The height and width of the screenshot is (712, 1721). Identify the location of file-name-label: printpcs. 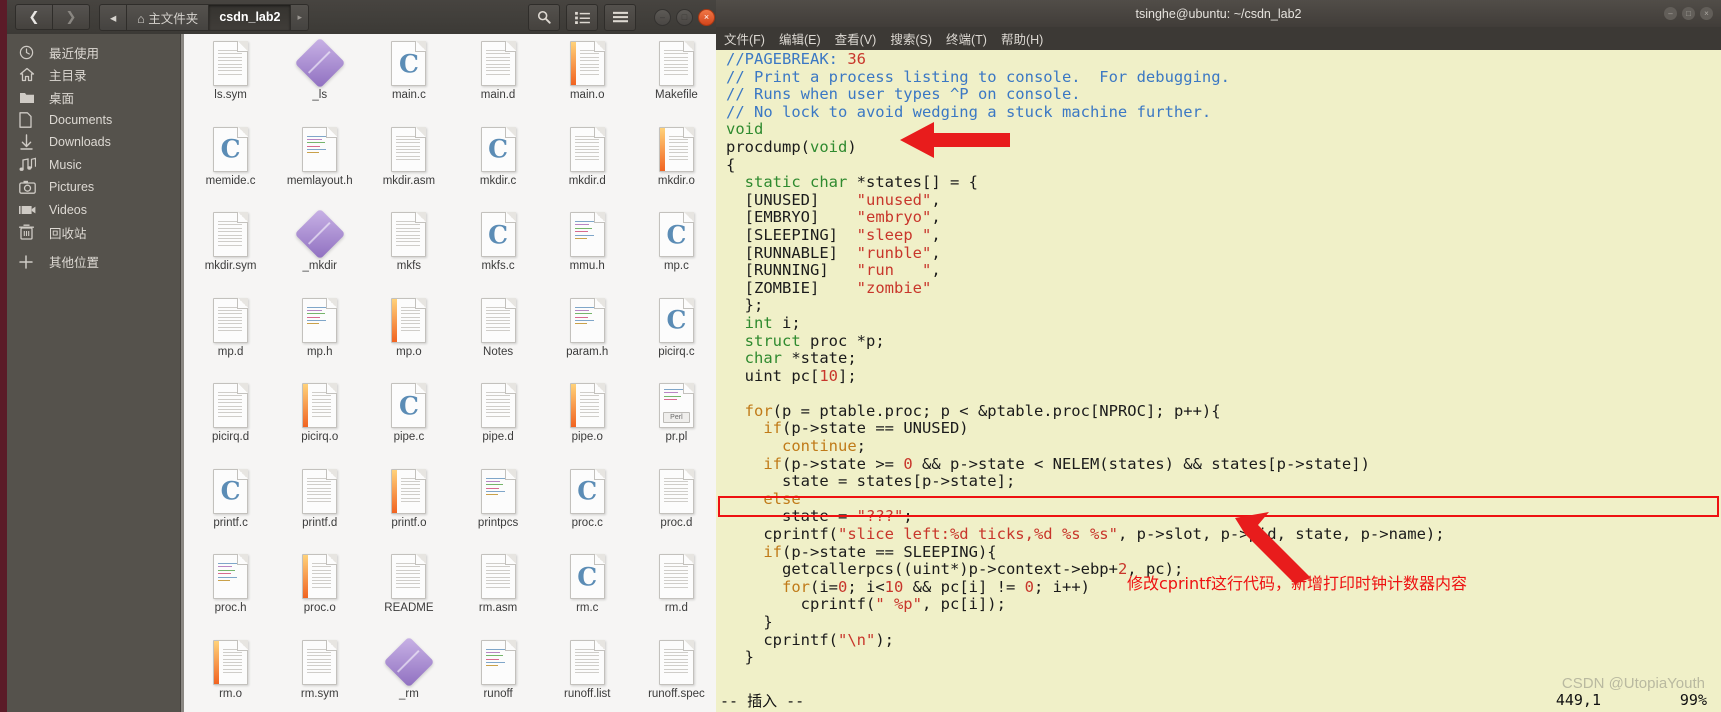
(498, 522).